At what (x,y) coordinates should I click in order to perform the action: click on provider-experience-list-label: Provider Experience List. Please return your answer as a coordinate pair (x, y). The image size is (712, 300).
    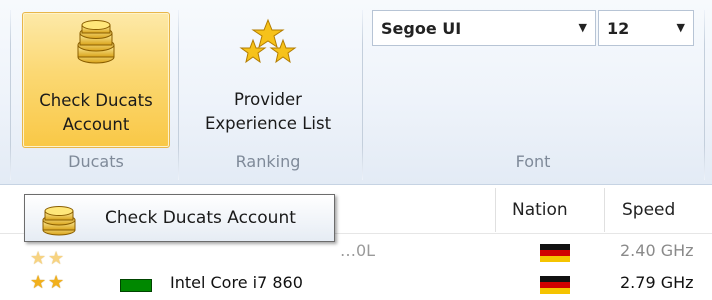
    Looking at the image, I should click on (268, 111).